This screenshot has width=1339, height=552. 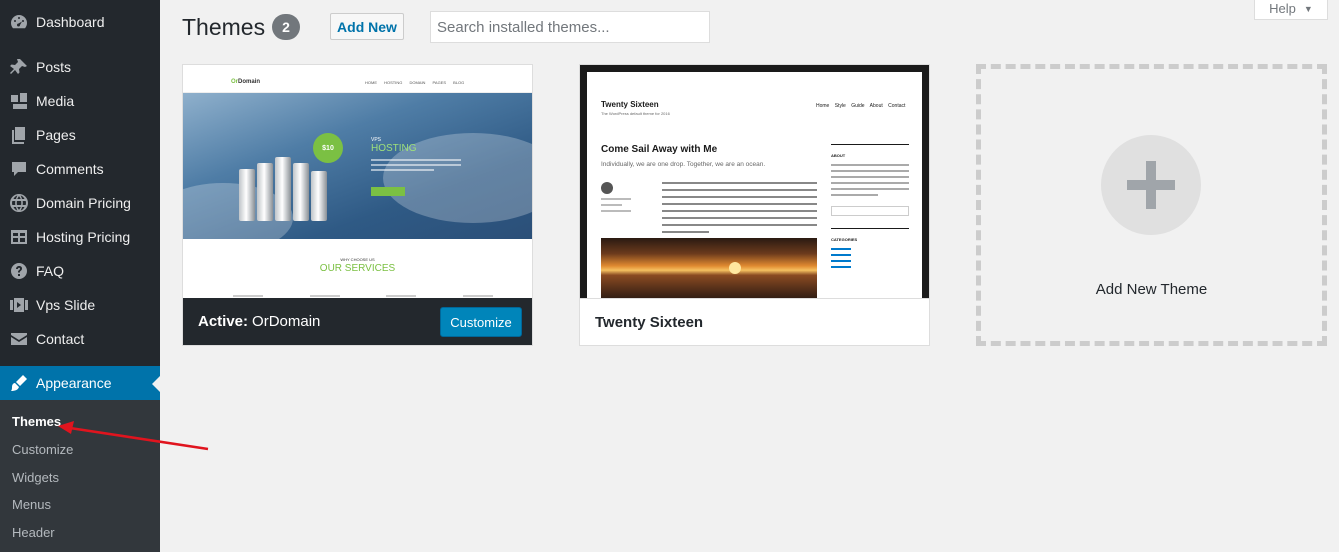 I want to click on globe-icon, so click(x=18, y=203).